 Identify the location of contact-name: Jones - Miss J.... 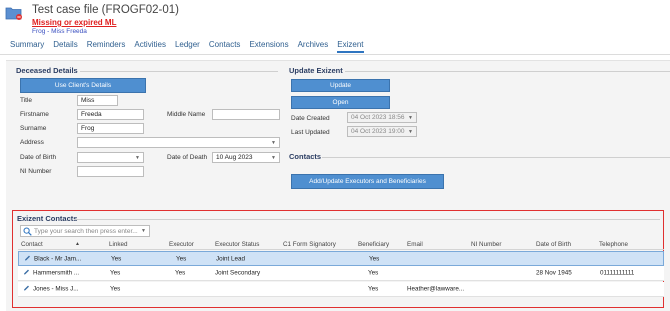
(56, 289).